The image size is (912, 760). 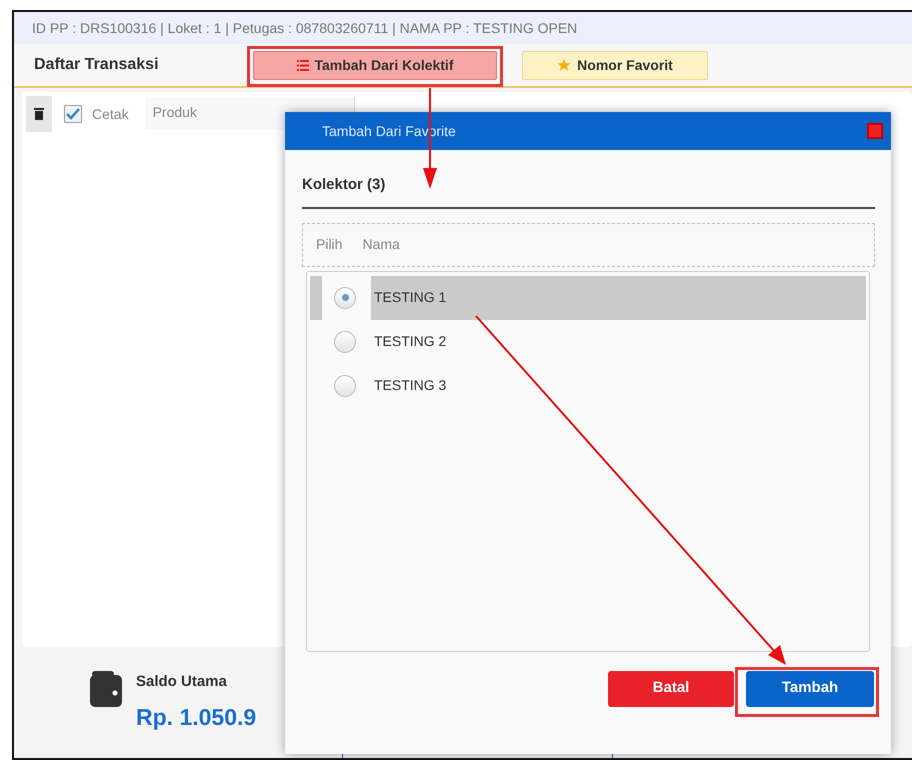 I want to click on list-item: TESTING 3, so click(x=618, y=386).